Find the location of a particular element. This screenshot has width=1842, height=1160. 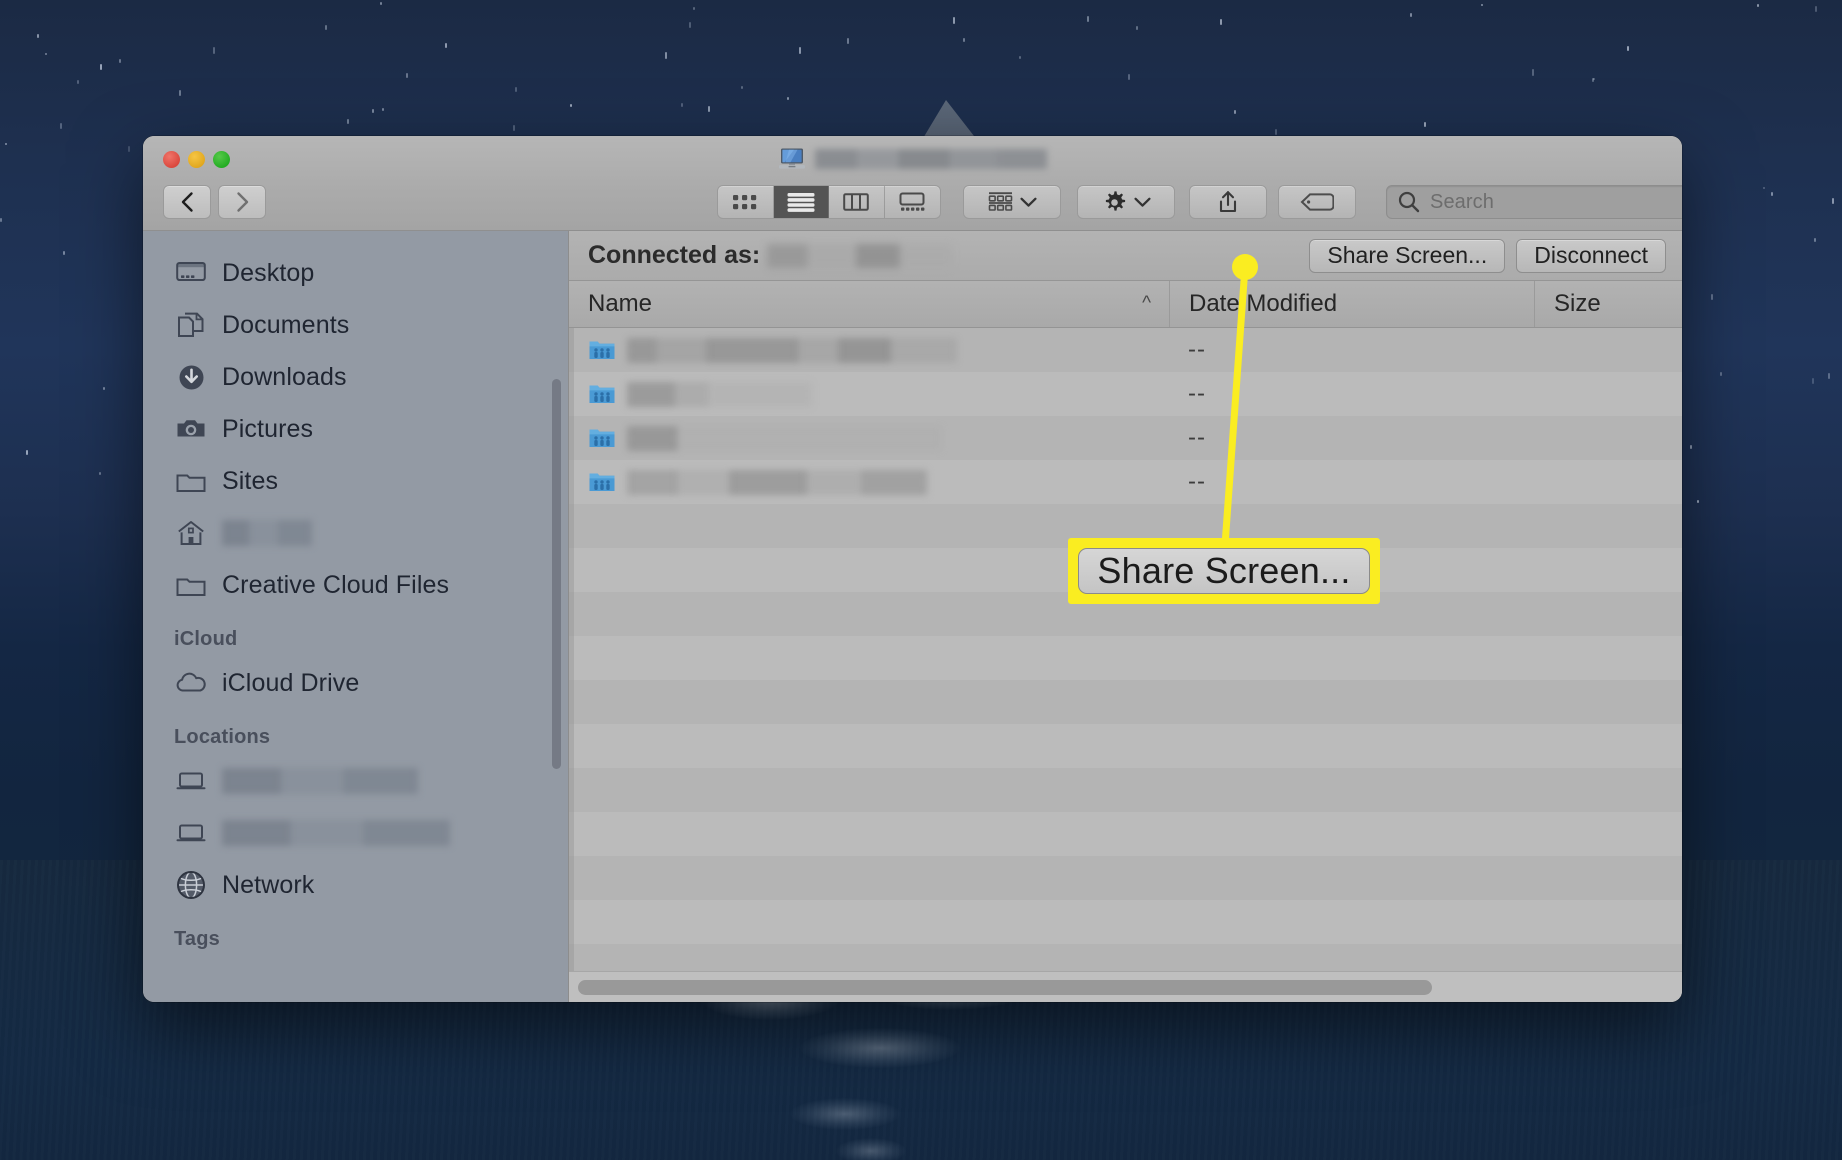

column-header-size: Size is located at coordinates (1608, 304).